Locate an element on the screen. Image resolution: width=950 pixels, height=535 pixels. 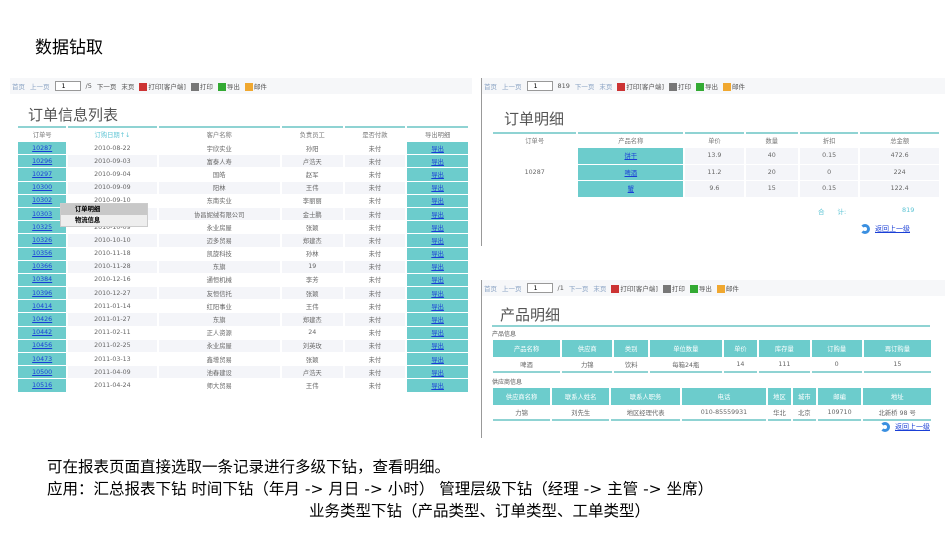
order-link: 10414 is located at coordinates (42, 306).